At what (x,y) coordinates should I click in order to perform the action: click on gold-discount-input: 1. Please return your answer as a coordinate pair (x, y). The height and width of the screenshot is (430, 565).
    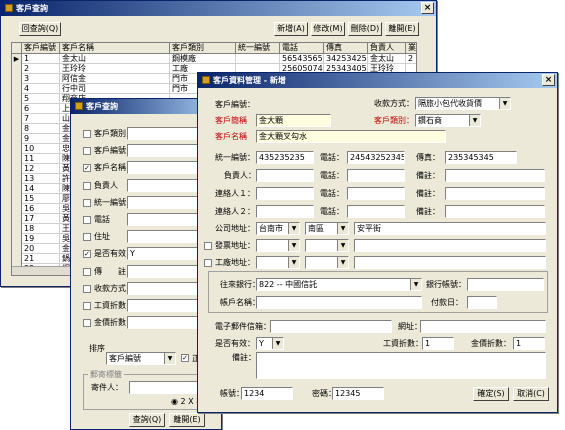
    Looking at the image, I should click on (529, 343).